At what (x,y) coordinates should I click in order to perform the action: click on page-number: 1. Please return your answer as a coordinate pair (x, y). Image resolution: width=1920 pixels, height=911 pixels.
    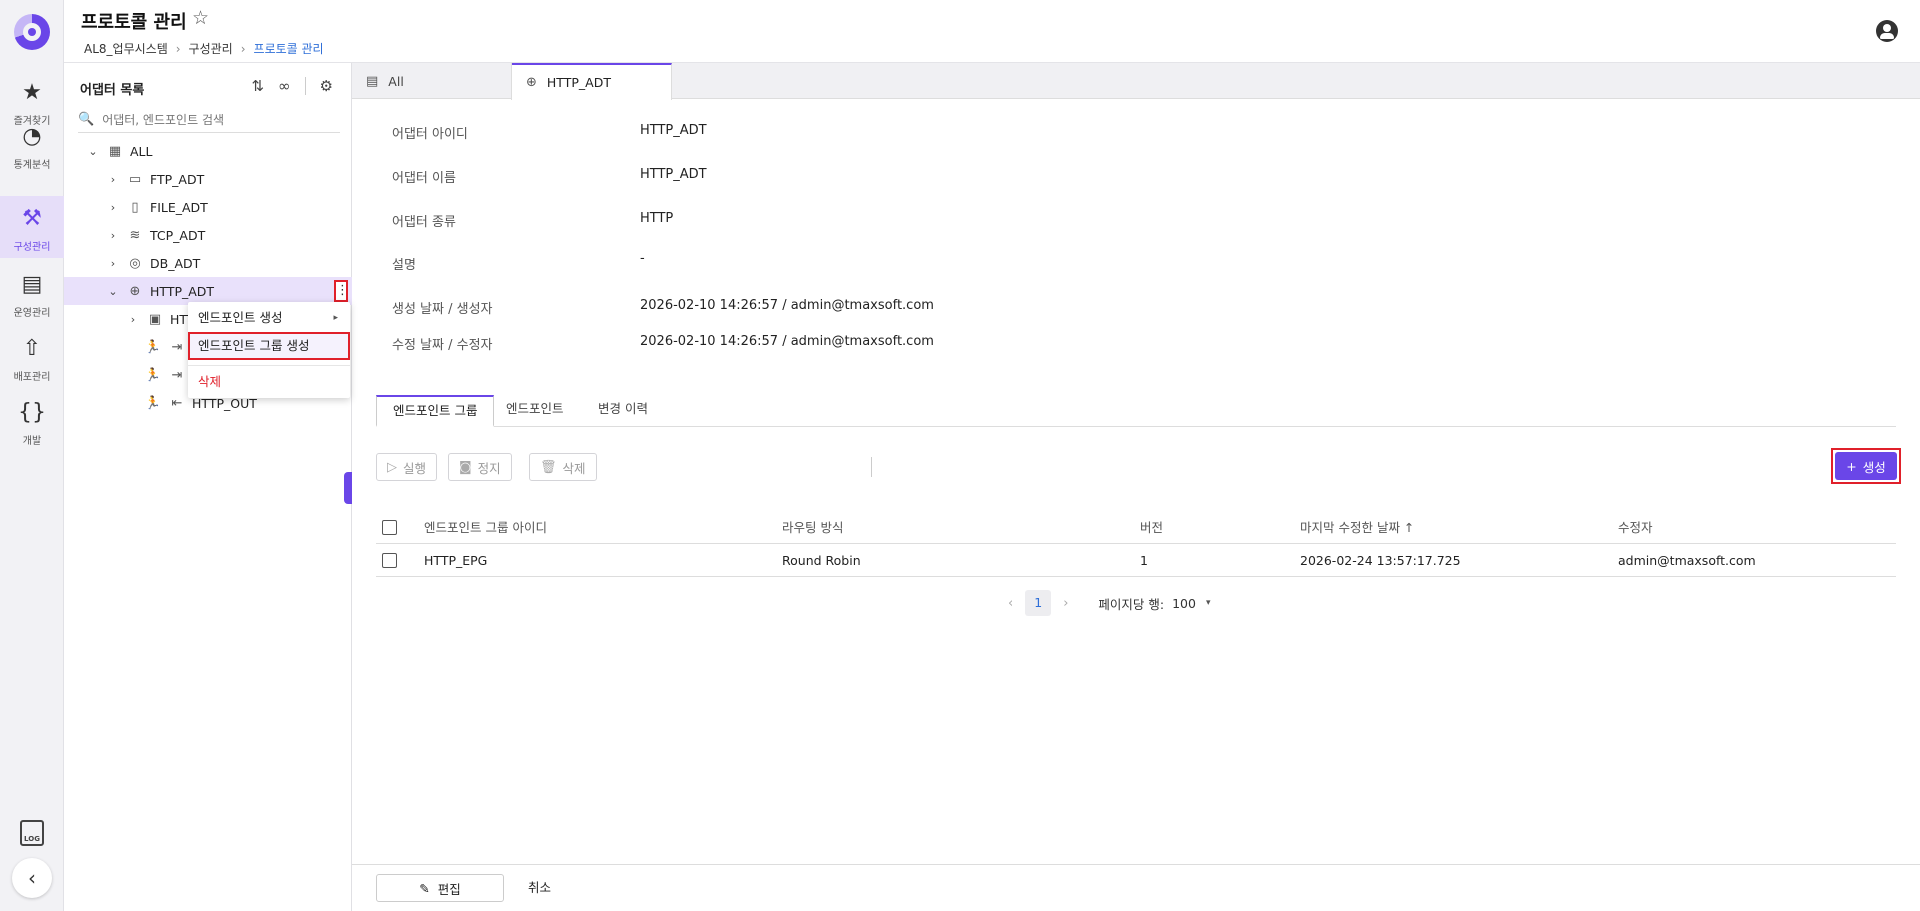
    Looking at the image, I should click on (1038, 603).